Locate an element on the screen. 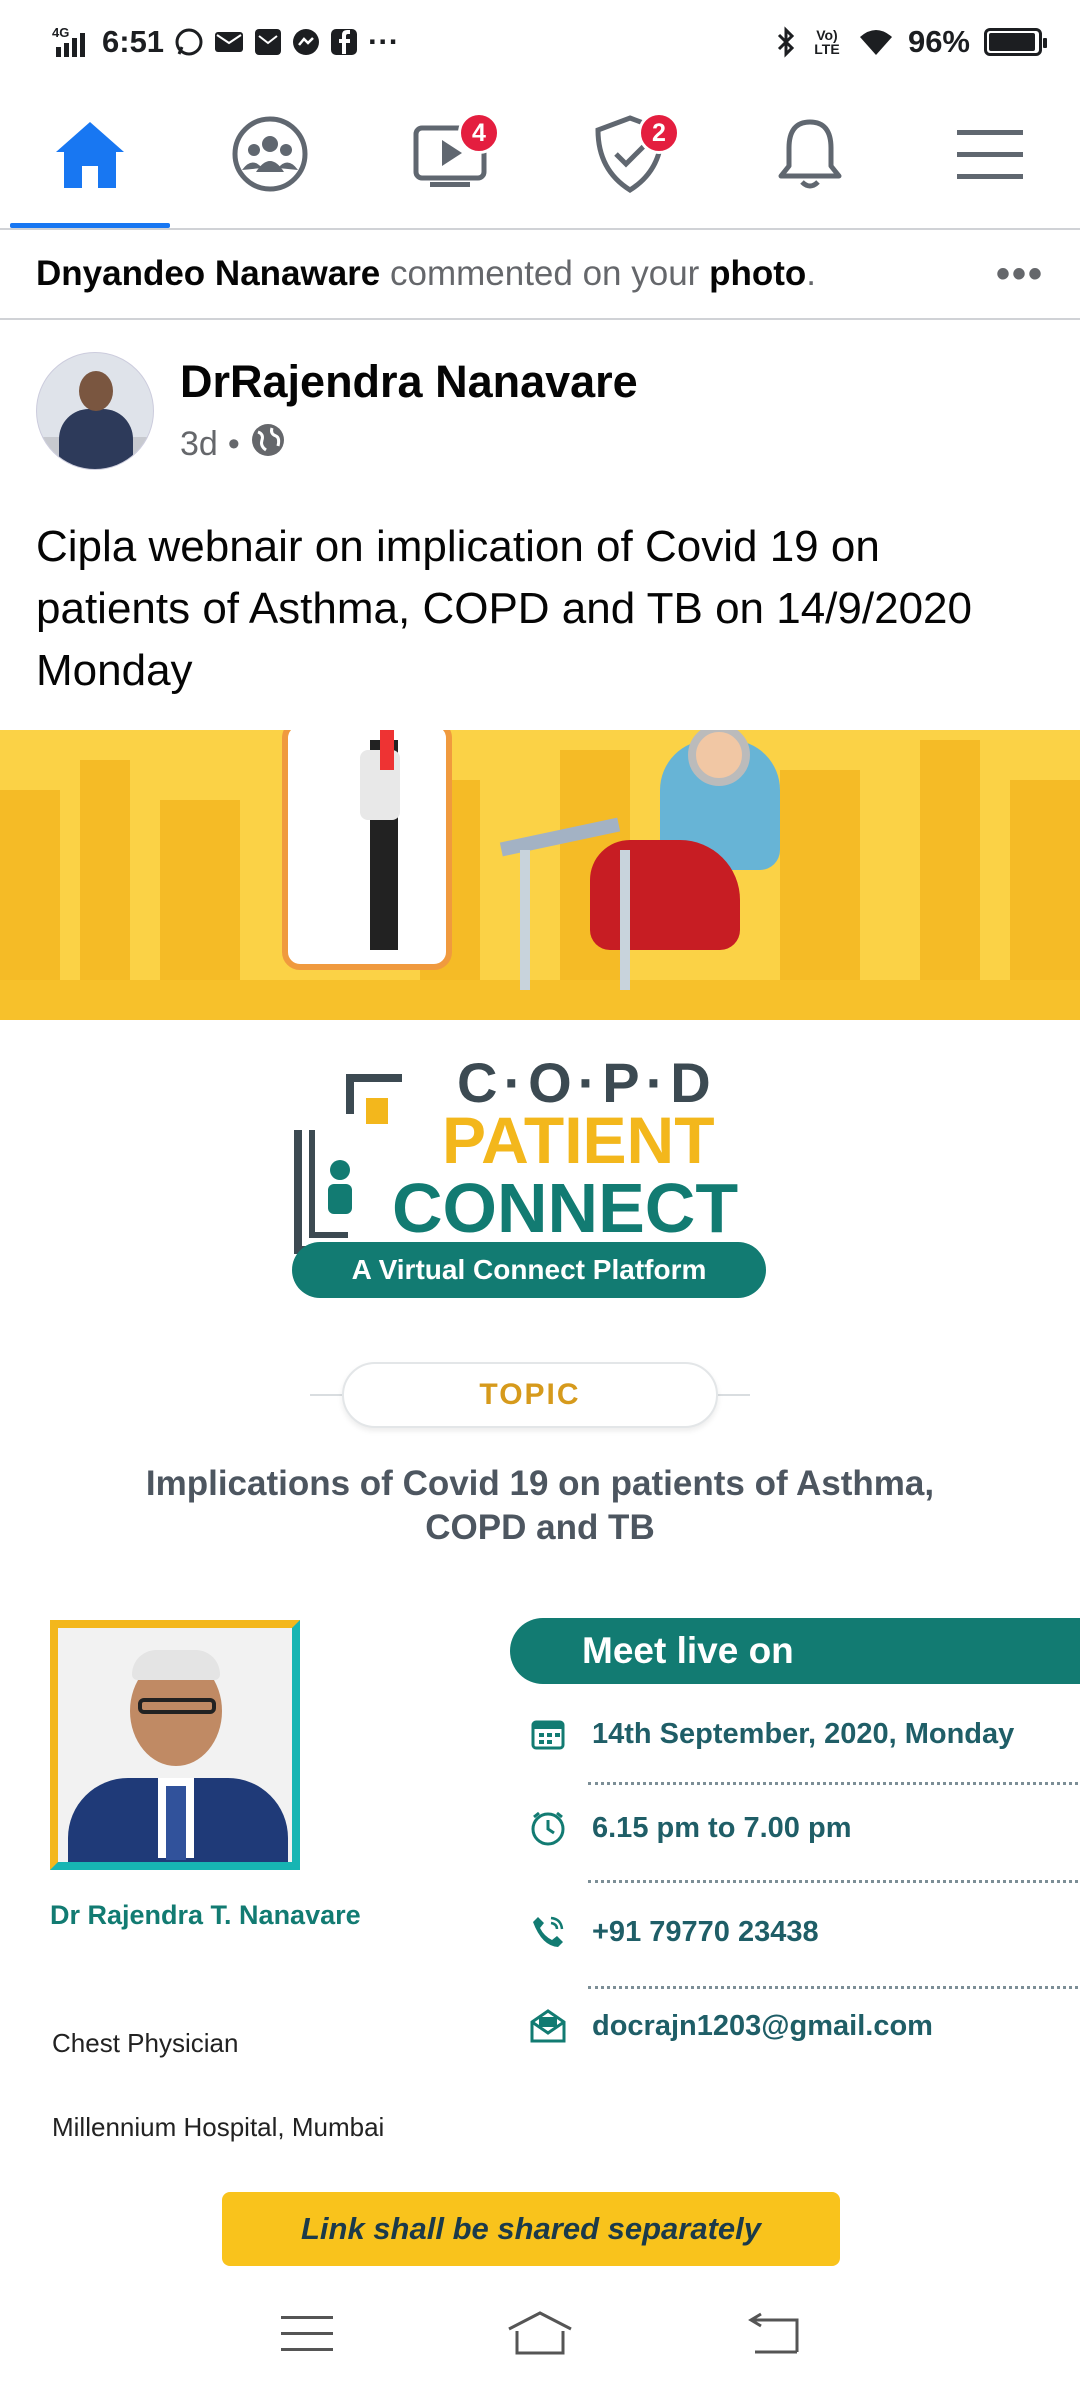 Image resolution: width=1080 pixels, height=2400 pixels. calendar-icon is located at coordinates (548, 1734).